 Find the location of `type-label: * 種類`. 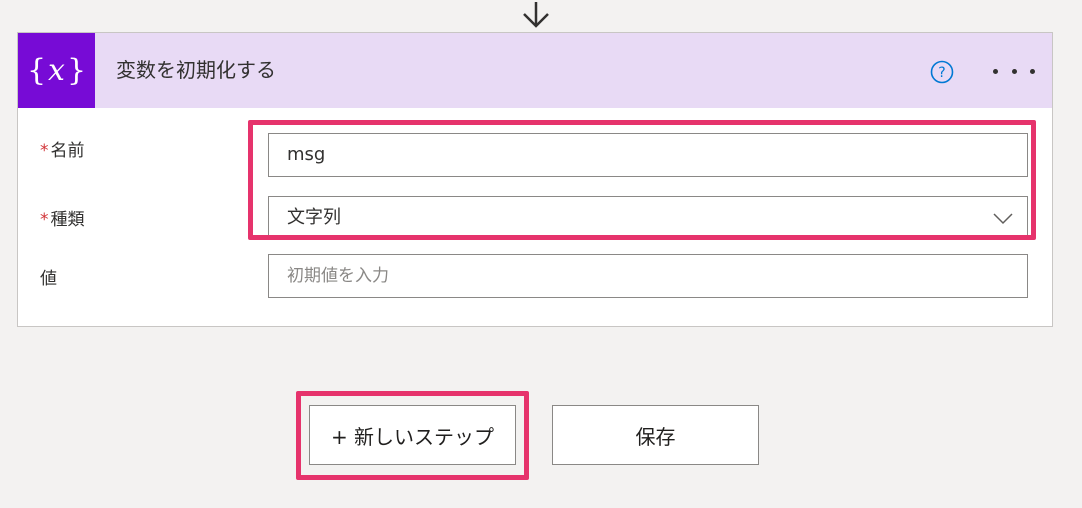

type-label: * 種類 is located at coordinates (62, 217).